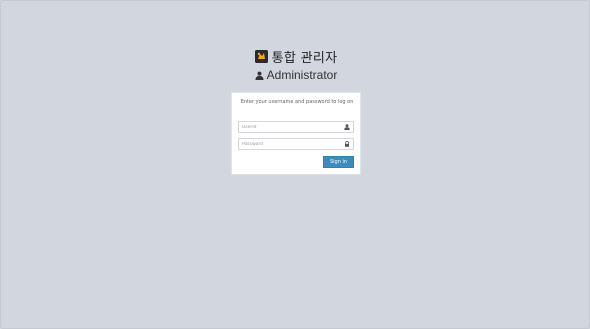  What do you see at coordinates (347, 144) in the screenshot?
I see `lock-icon` at bounding box center [347, 144].